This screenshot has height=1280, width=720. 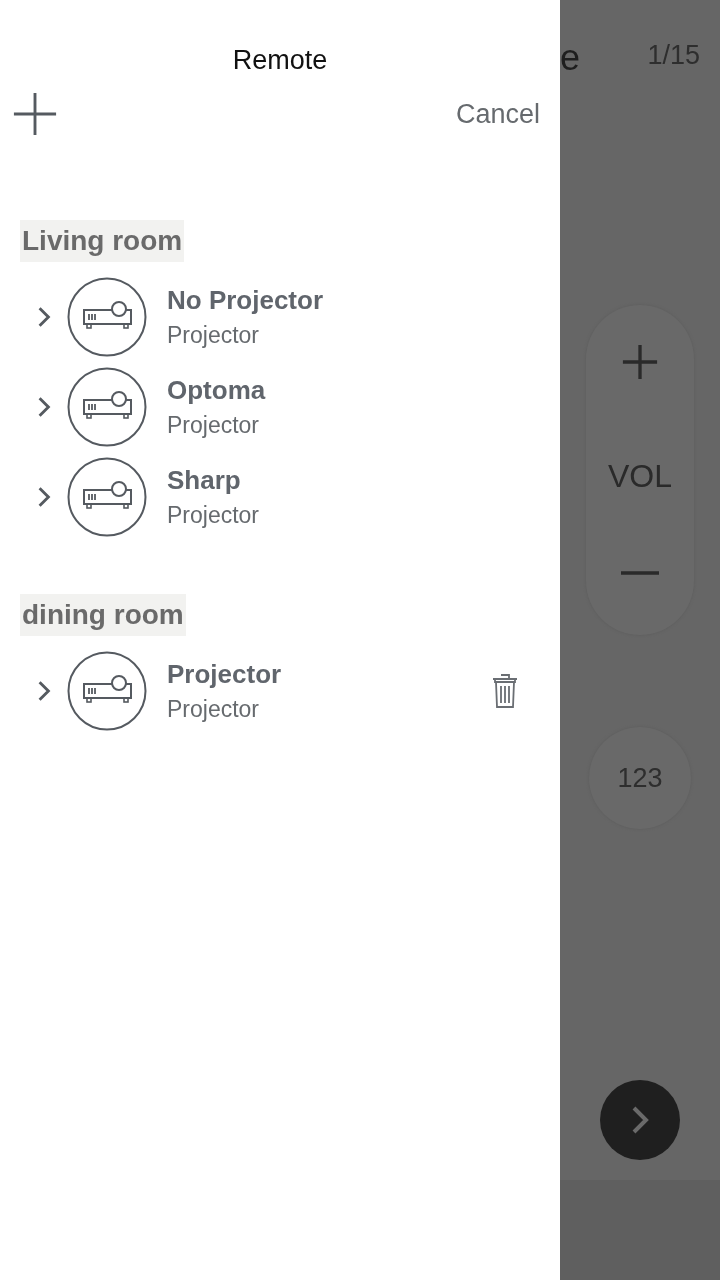 I want to click on device-name: Optoma, so click(x=217, y=390).